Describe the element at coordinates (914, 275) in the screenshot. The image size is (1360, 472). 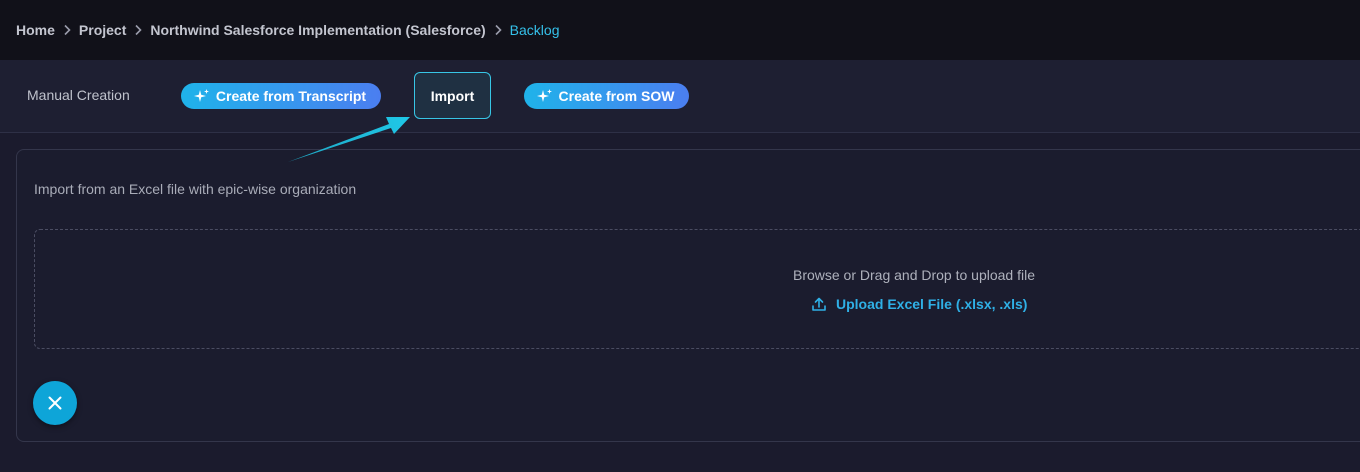
I see `dropzone-text: Browse or Drag and Drop to upload file` at that location.